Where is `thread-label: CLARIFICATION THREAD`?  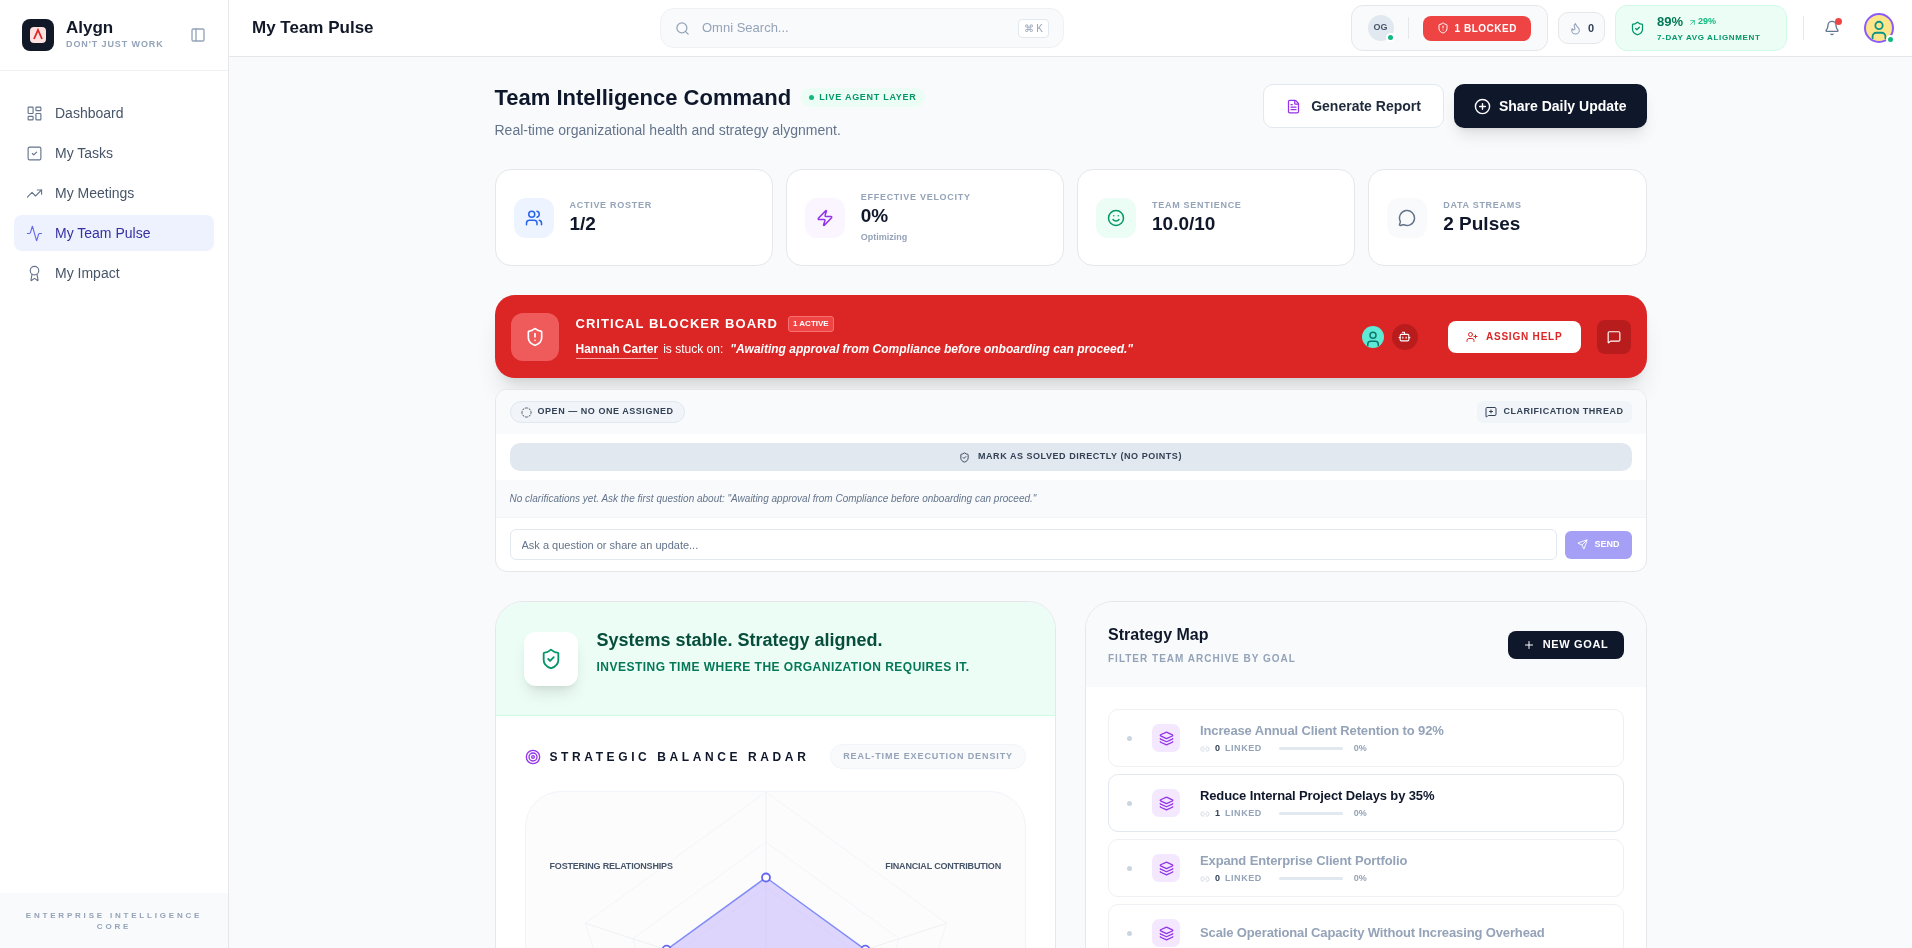
thread-label: CLARIFICATION THREAD is located at coordinates (1554, 412).